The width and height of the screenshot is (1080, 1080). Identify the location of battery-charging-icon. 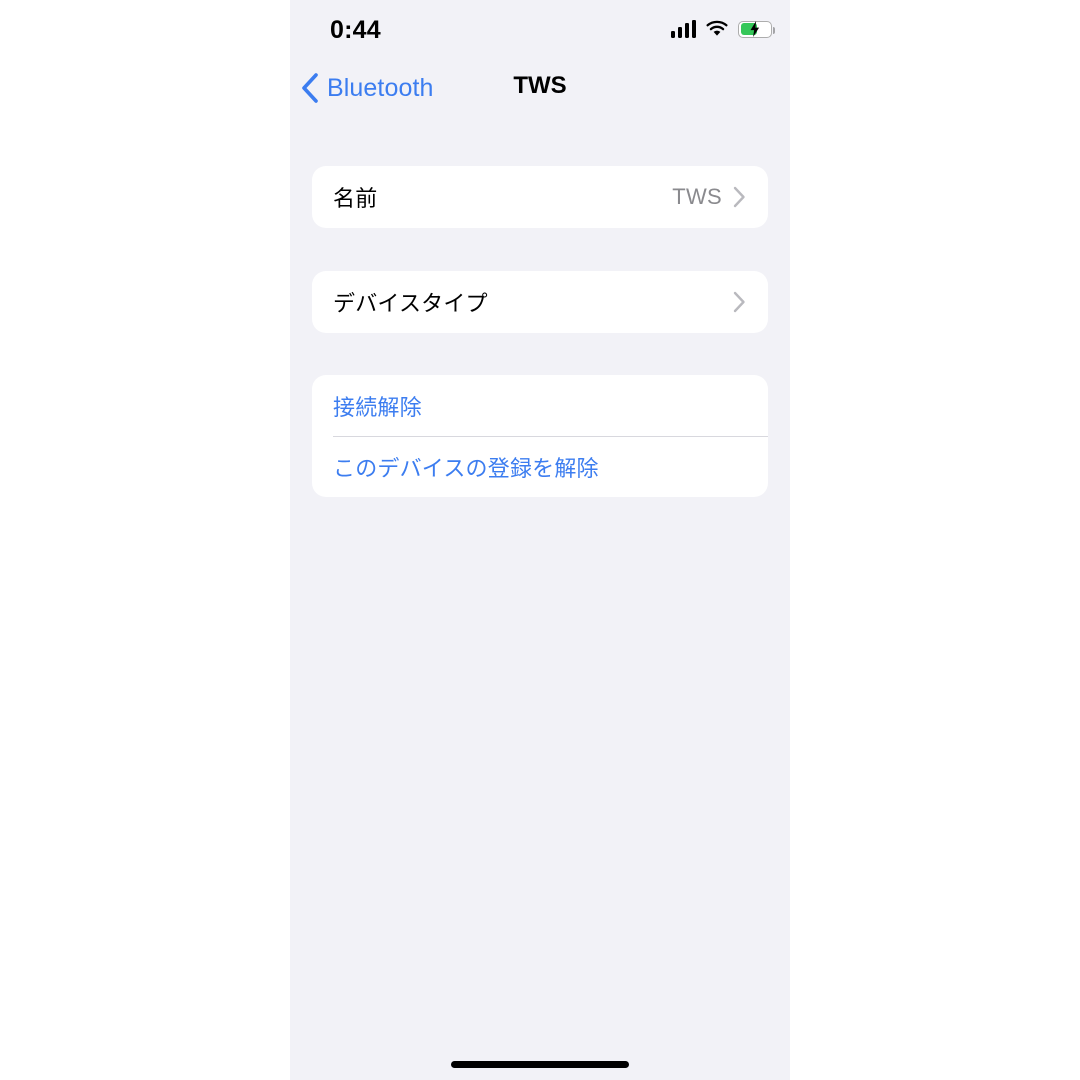
(757, 29).